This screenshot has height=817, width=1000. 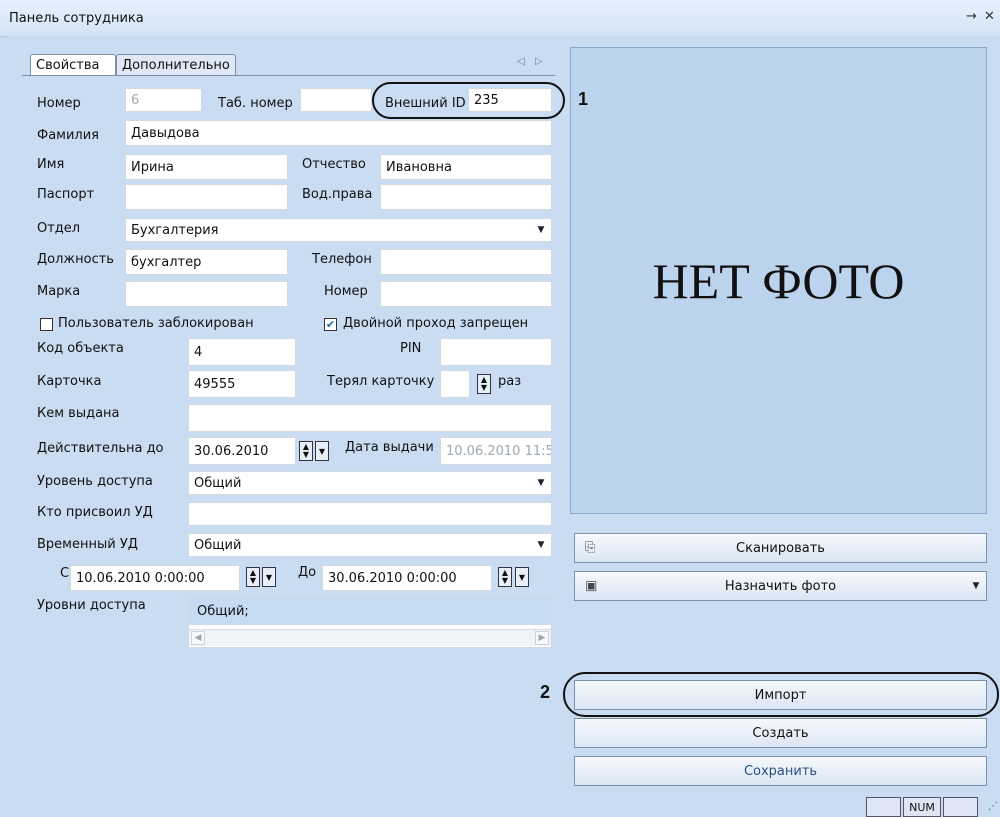 I want to click on name-field: Ирина, so click(x=206, y=167).